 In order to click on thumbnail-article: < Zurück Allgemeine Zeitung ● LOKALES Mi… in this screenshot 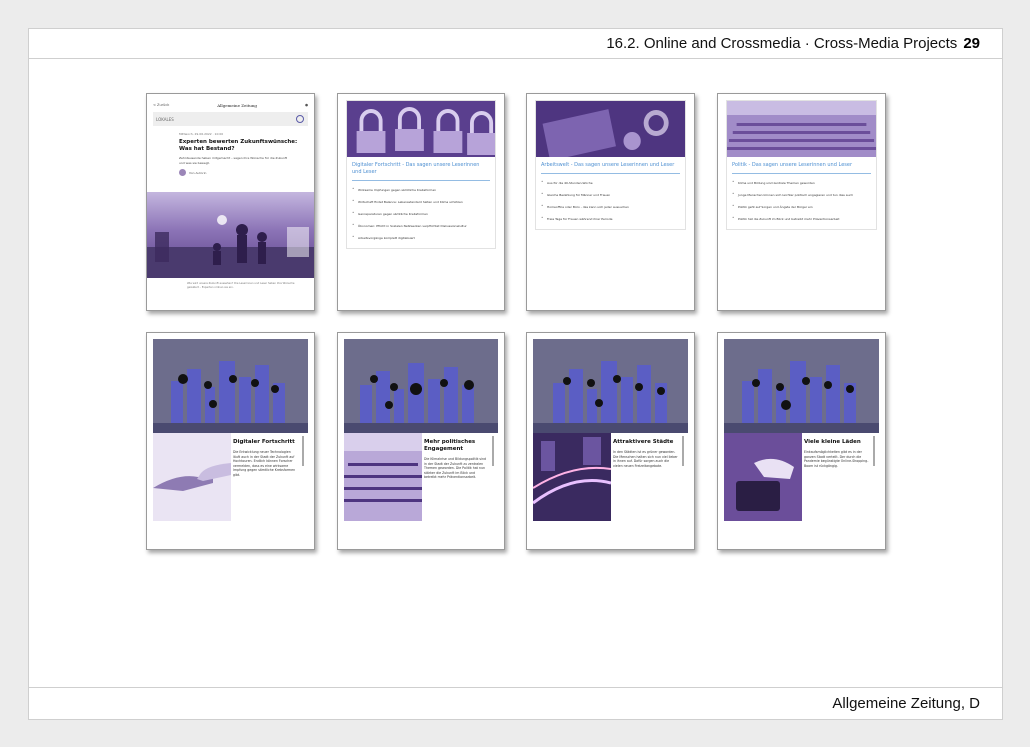, I will do `click(230, 202)`.